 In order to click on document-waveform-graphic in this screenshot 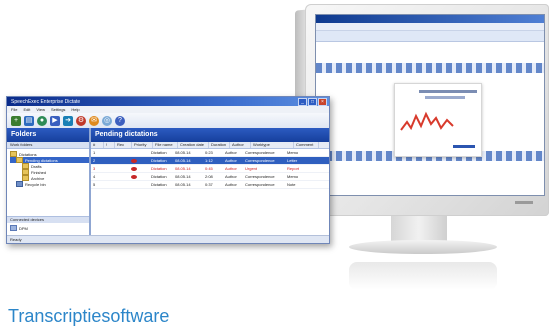, I will do `click(427, 121)`.